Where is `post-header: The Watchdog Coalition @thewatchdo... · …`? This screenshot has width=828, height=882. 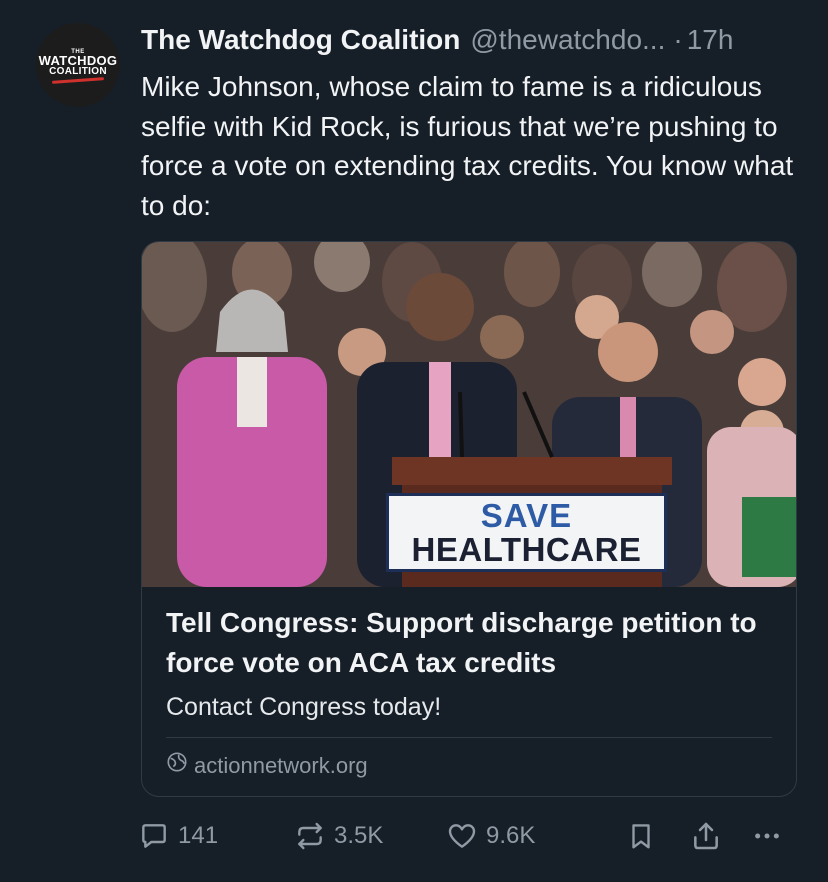 post-header: The Watchdog Coalition @thewatchdo... · … is located at coordinates (470, 40).